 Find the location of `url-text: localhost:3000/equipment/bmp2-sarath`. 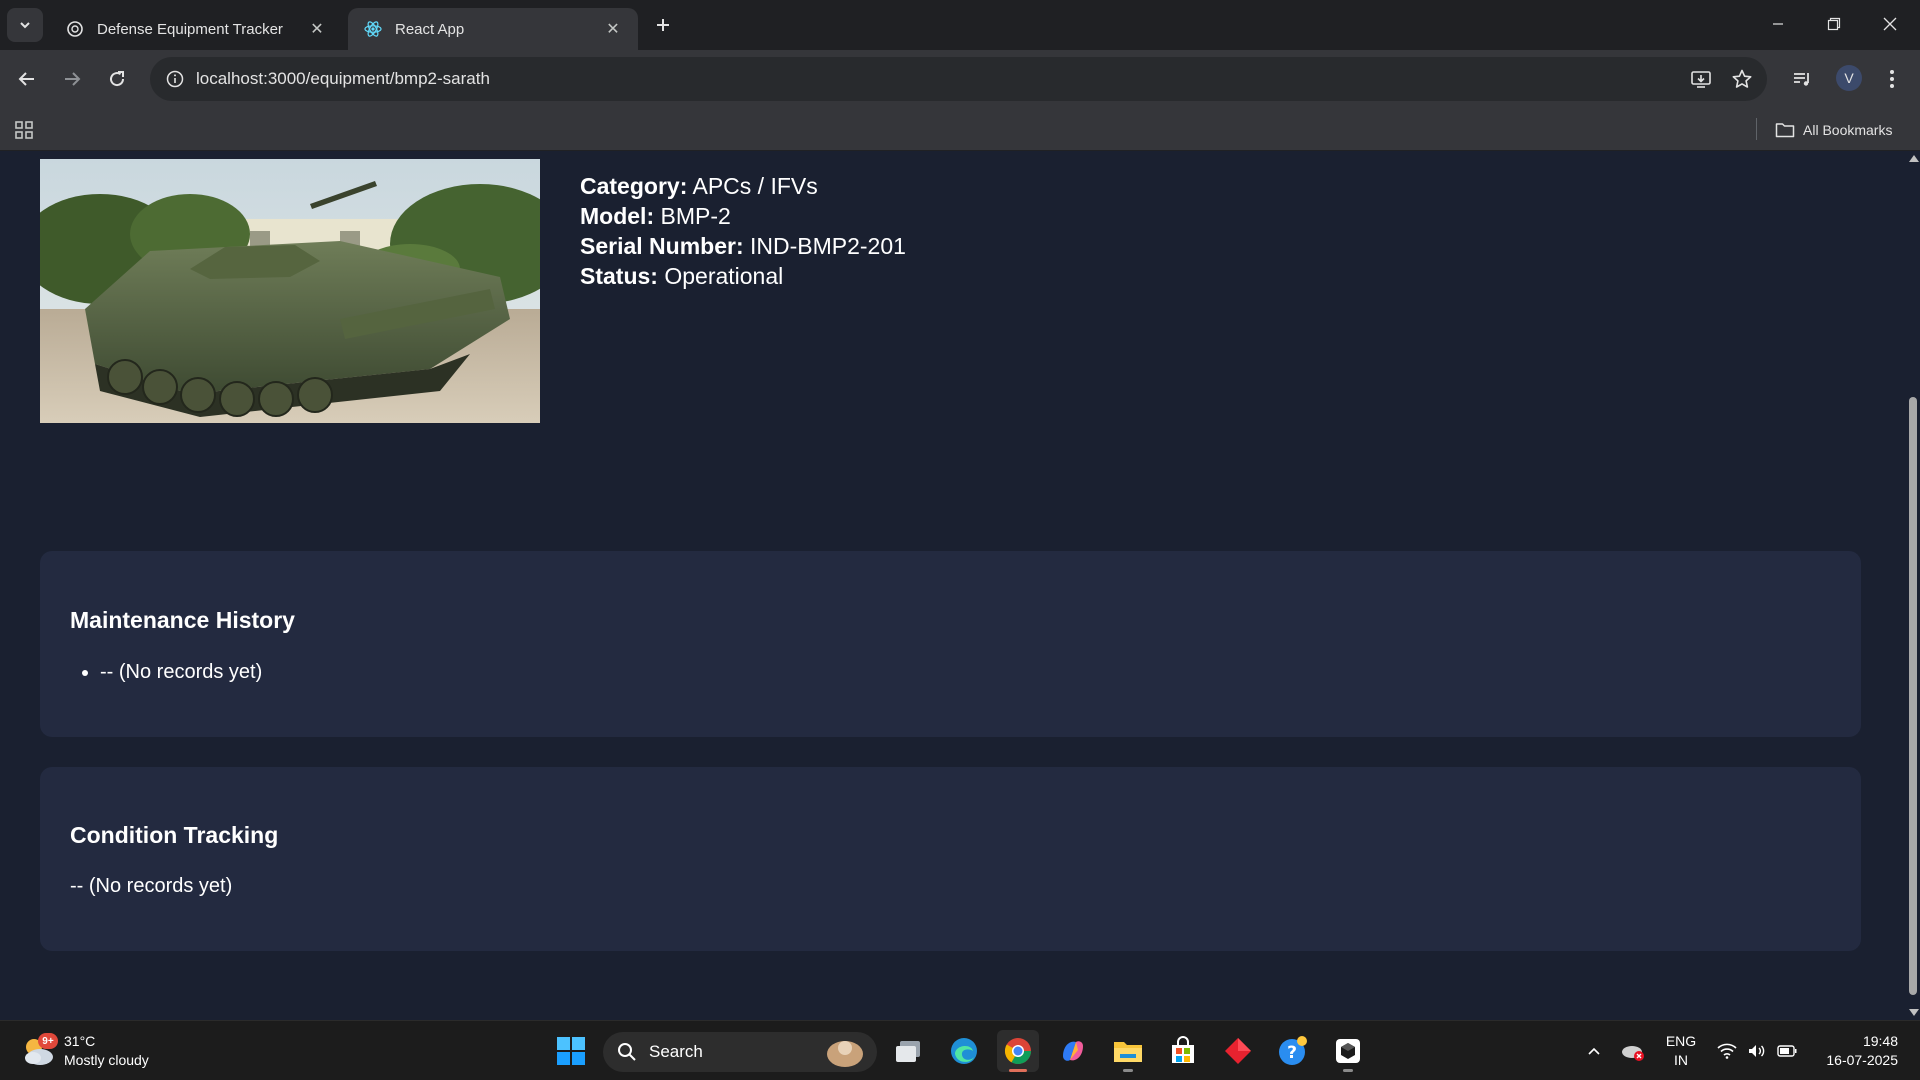

url-text: localhost:3000/equipment/bmp2-sarath is located at coordinates (343, 79).